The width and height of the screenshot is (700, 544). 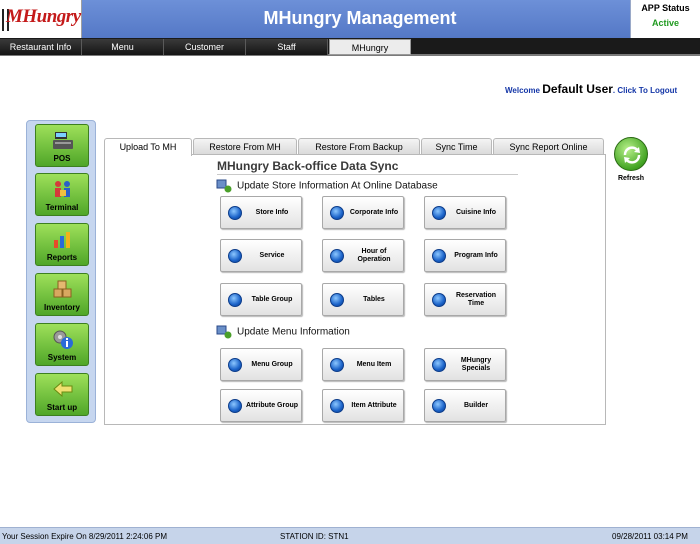 I want to click on sidebar-item-label: System, so click(x=62, y=357).